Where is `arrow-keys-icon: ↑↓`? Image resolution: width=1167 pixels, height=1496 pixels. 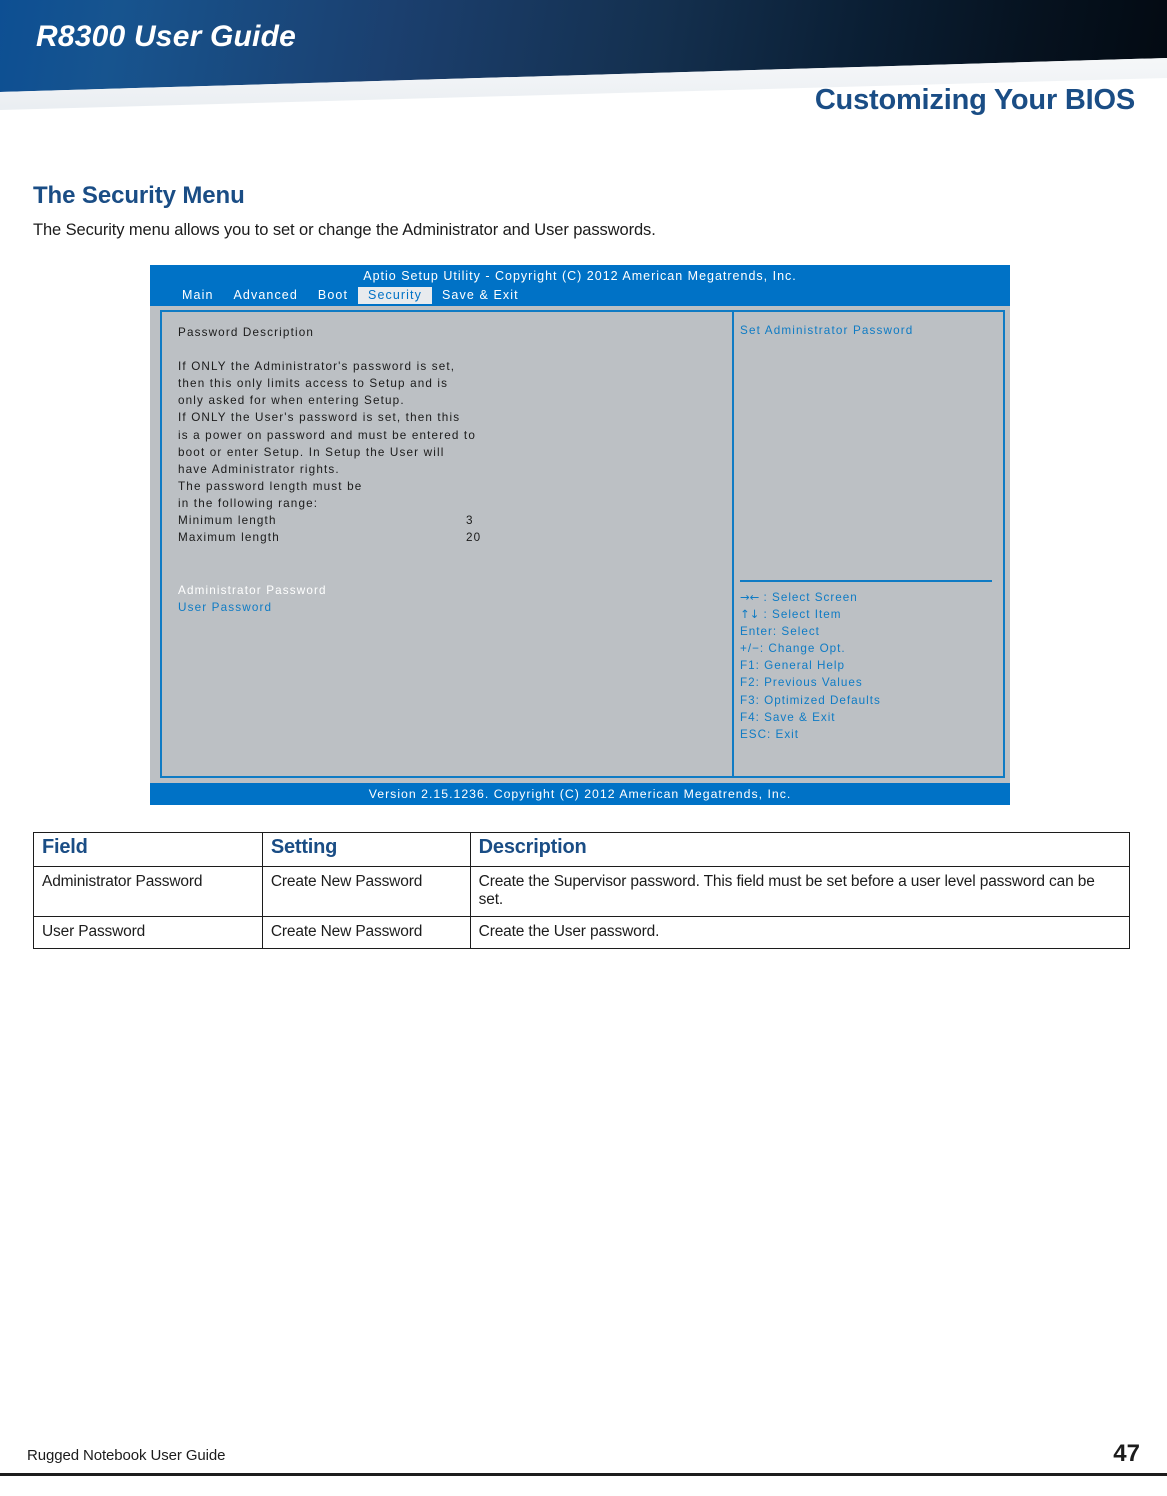
arrow-keys-icon: ↑↓ is located at coordinates (750, 614).